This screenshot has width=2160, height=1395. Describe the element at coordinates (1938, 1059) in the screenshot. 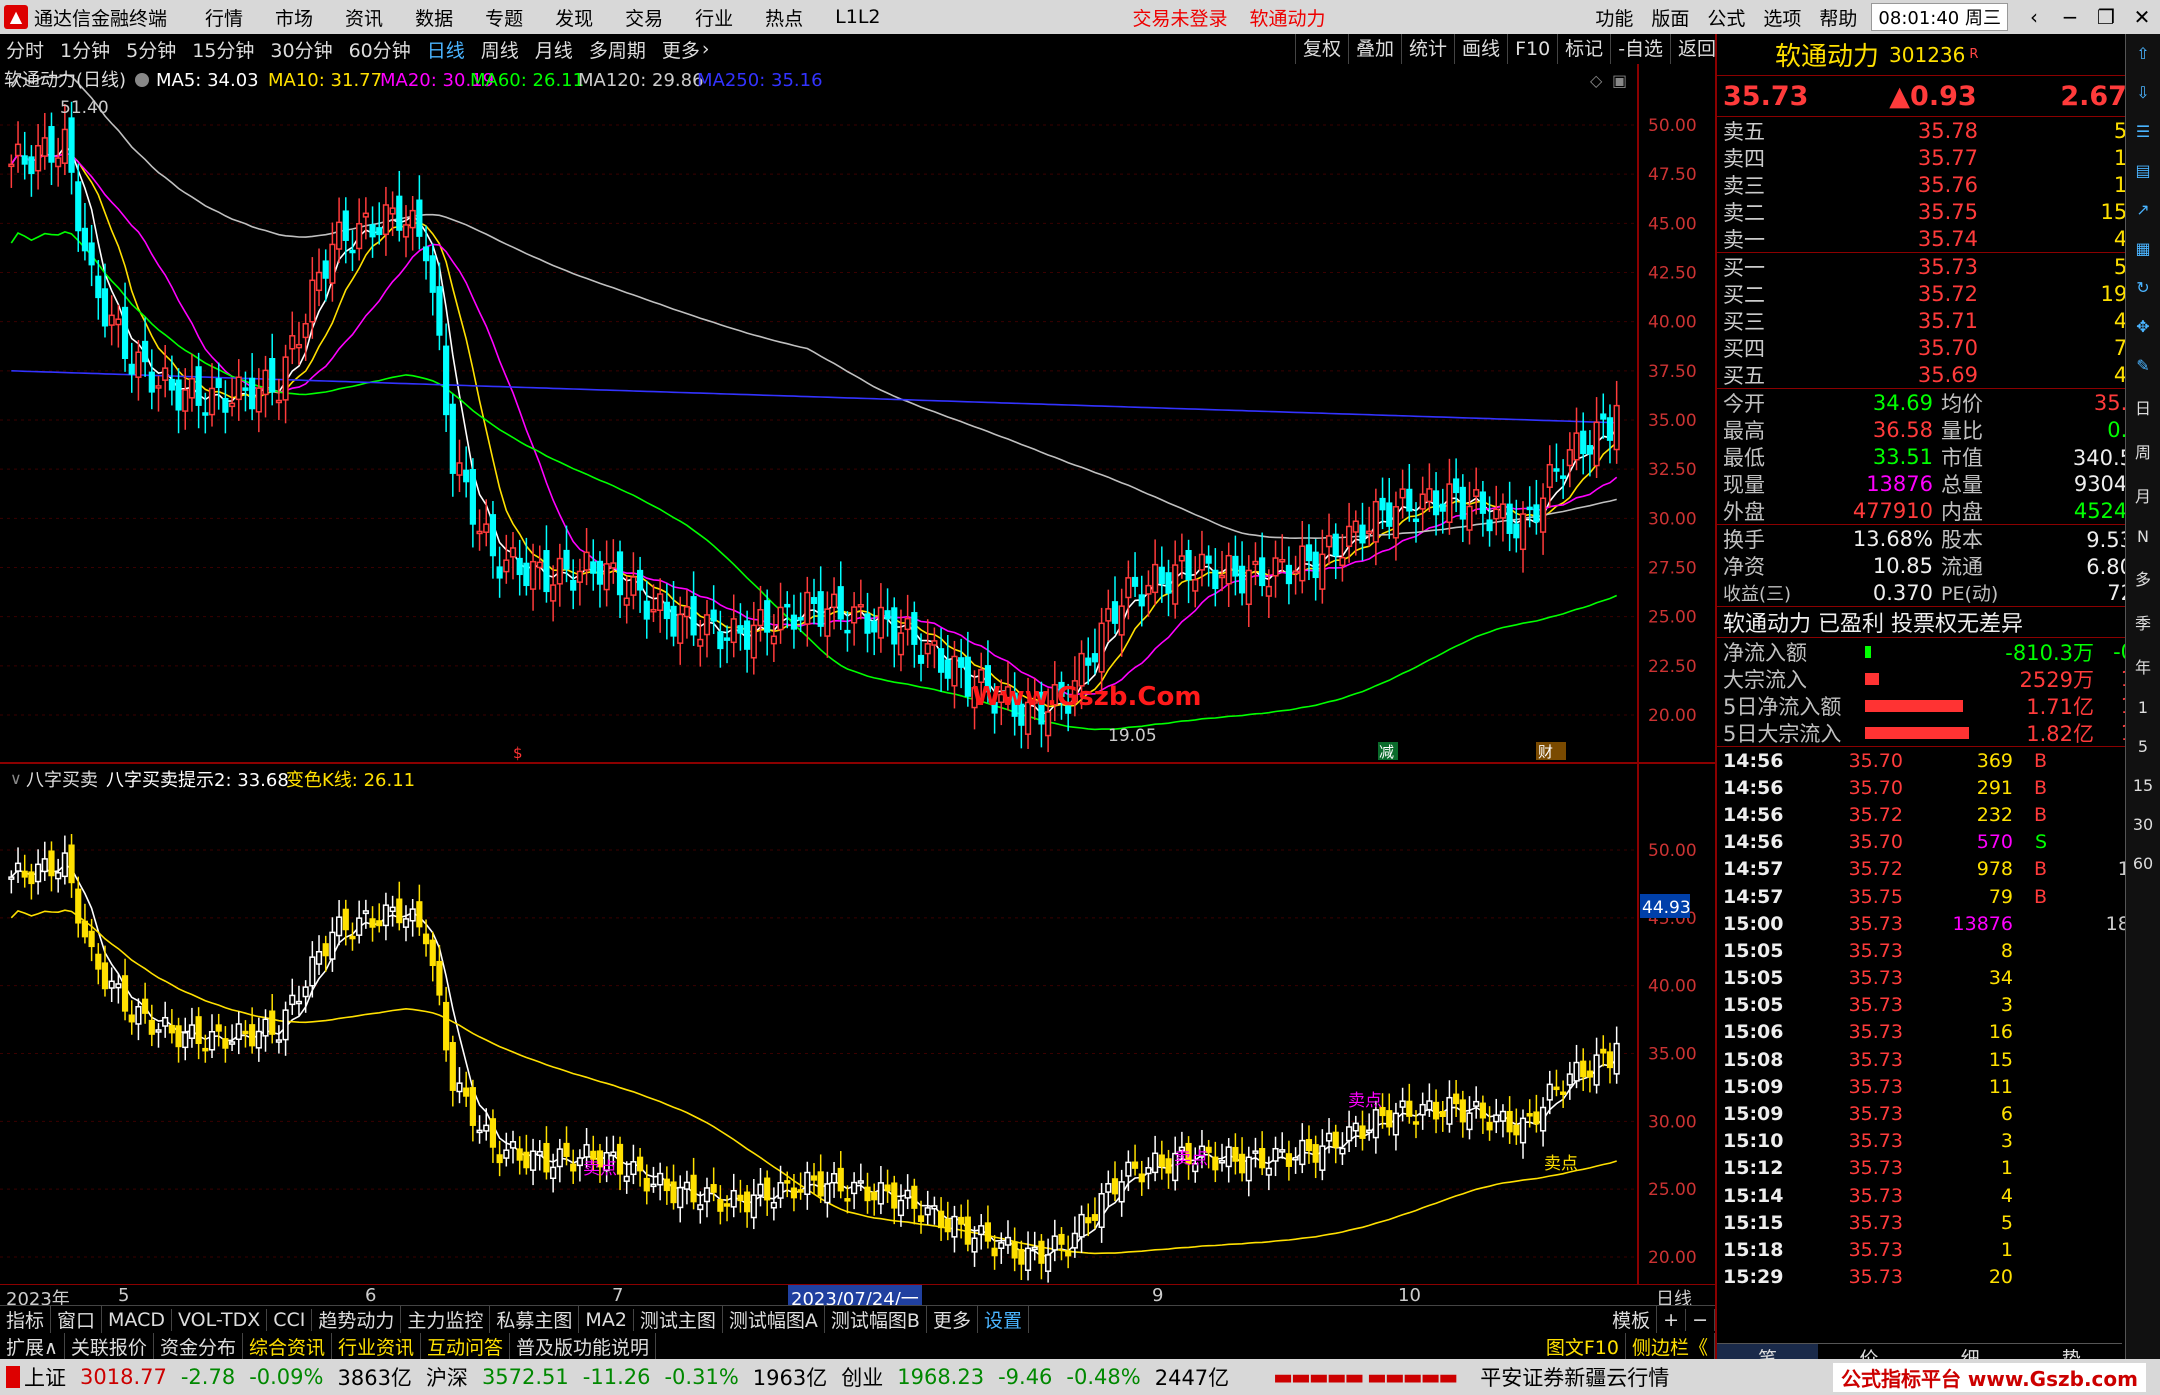

I see `tick-row: 15:0835.73151` at that location.